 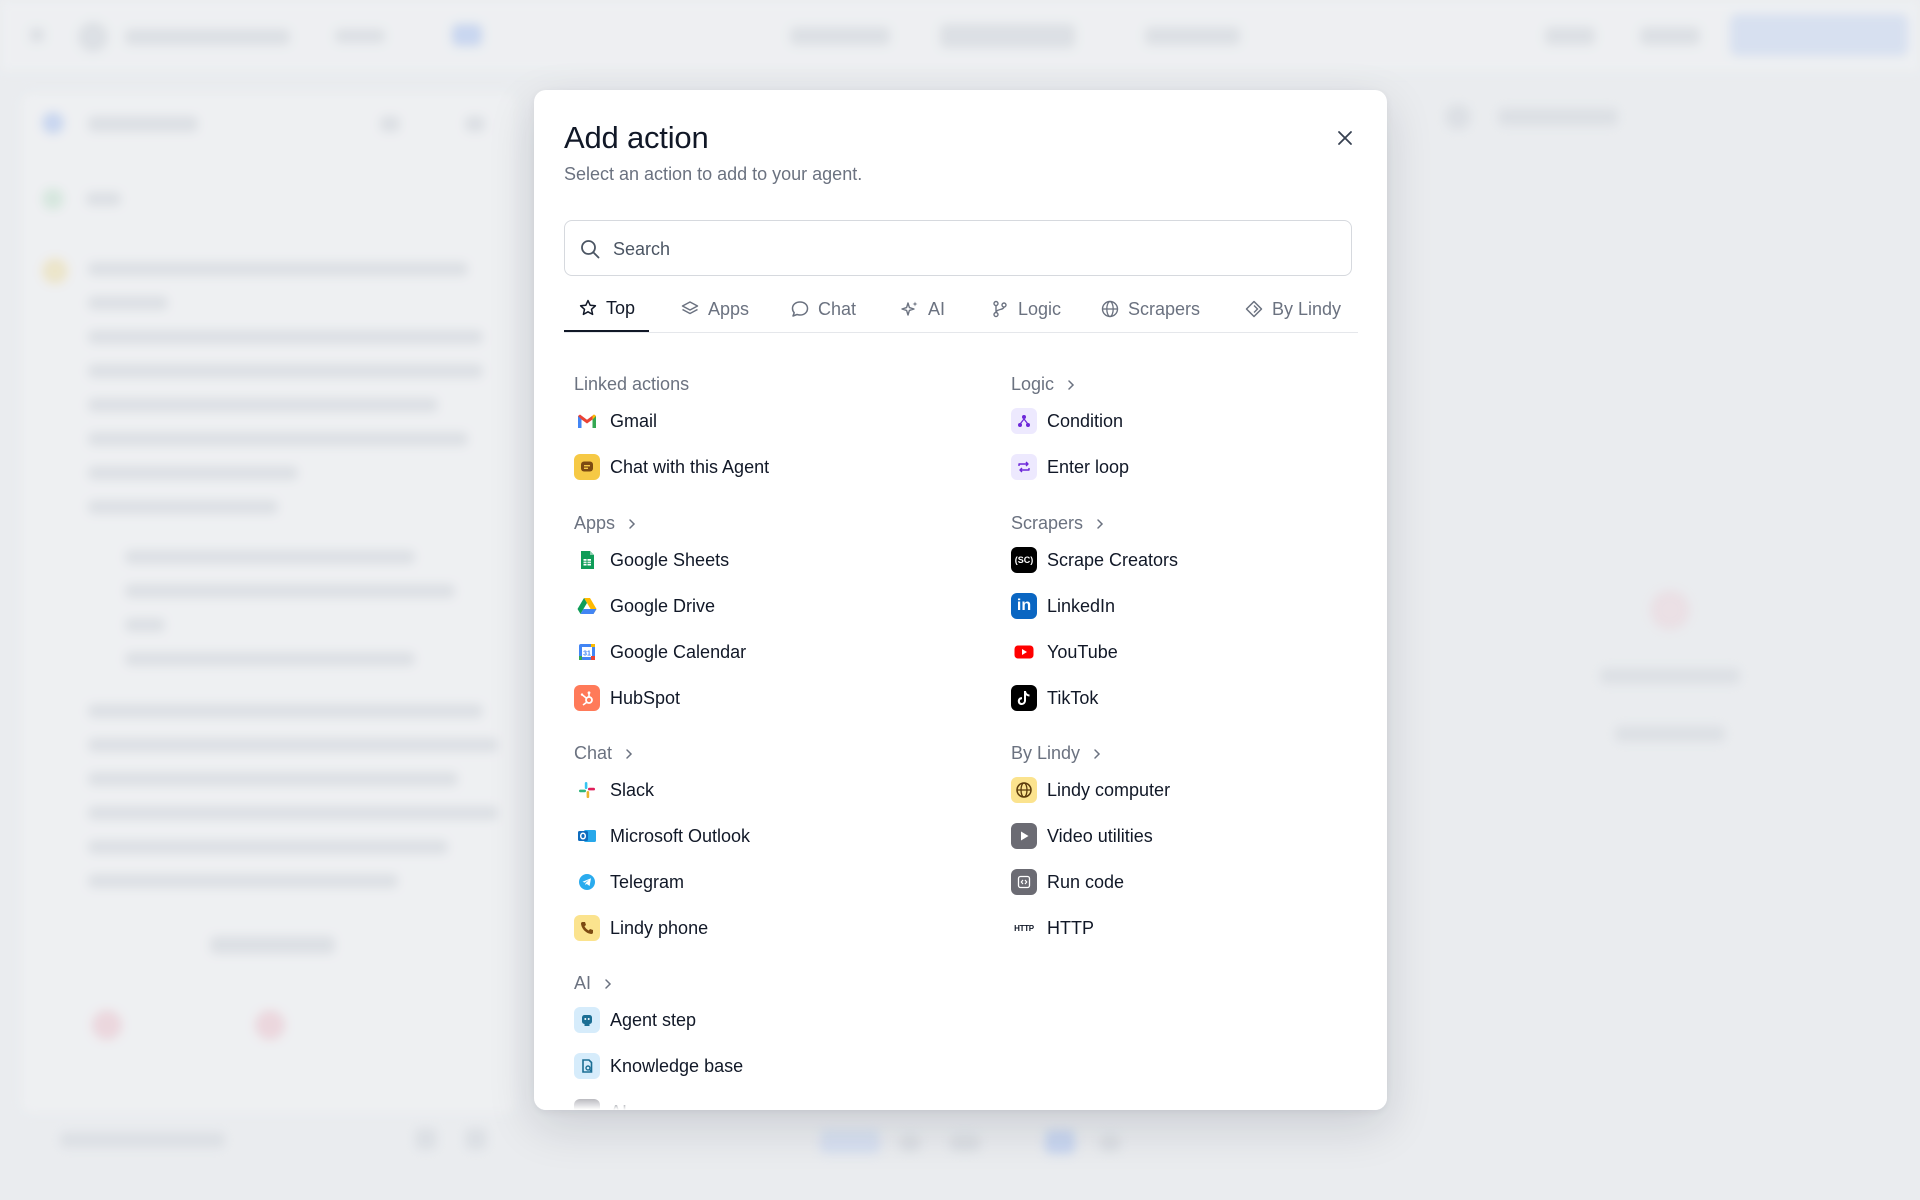 I want to click on action-label: Google Sheets, so click(x=670, y=559).